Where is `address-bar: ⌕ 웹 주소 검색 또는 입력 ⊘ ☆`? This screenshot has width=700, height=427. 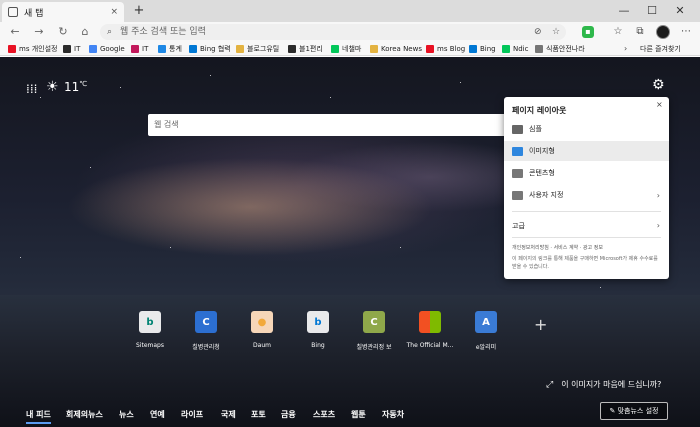 address-bar: ⌕ 웹 주소 검색 또는 입력 ⊘ ☆ is located at coordinates (333, 32).